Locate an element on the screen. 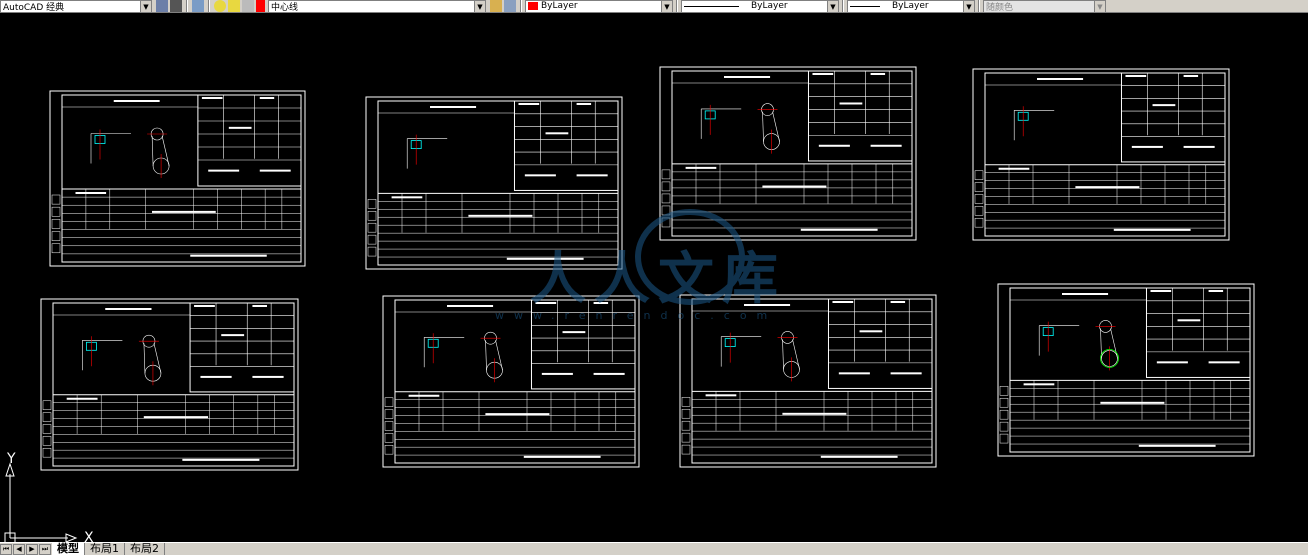 This screenshot has width=1308, height=555. color-swatch-icon is located at coordinates (533, 6).